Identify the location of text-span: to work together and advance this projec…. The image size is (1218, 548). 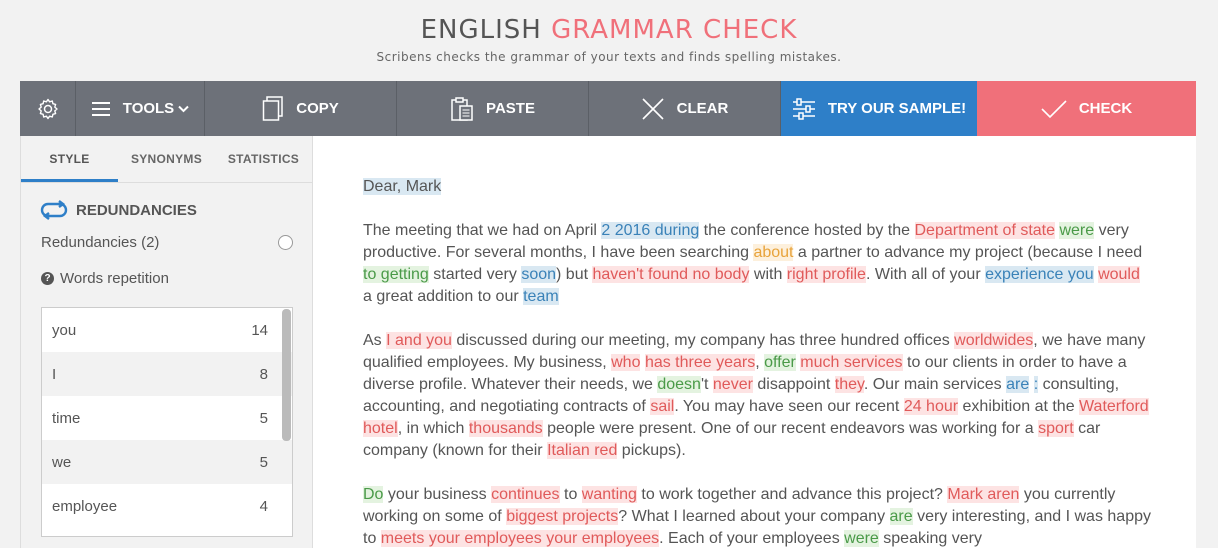
(792, 494).